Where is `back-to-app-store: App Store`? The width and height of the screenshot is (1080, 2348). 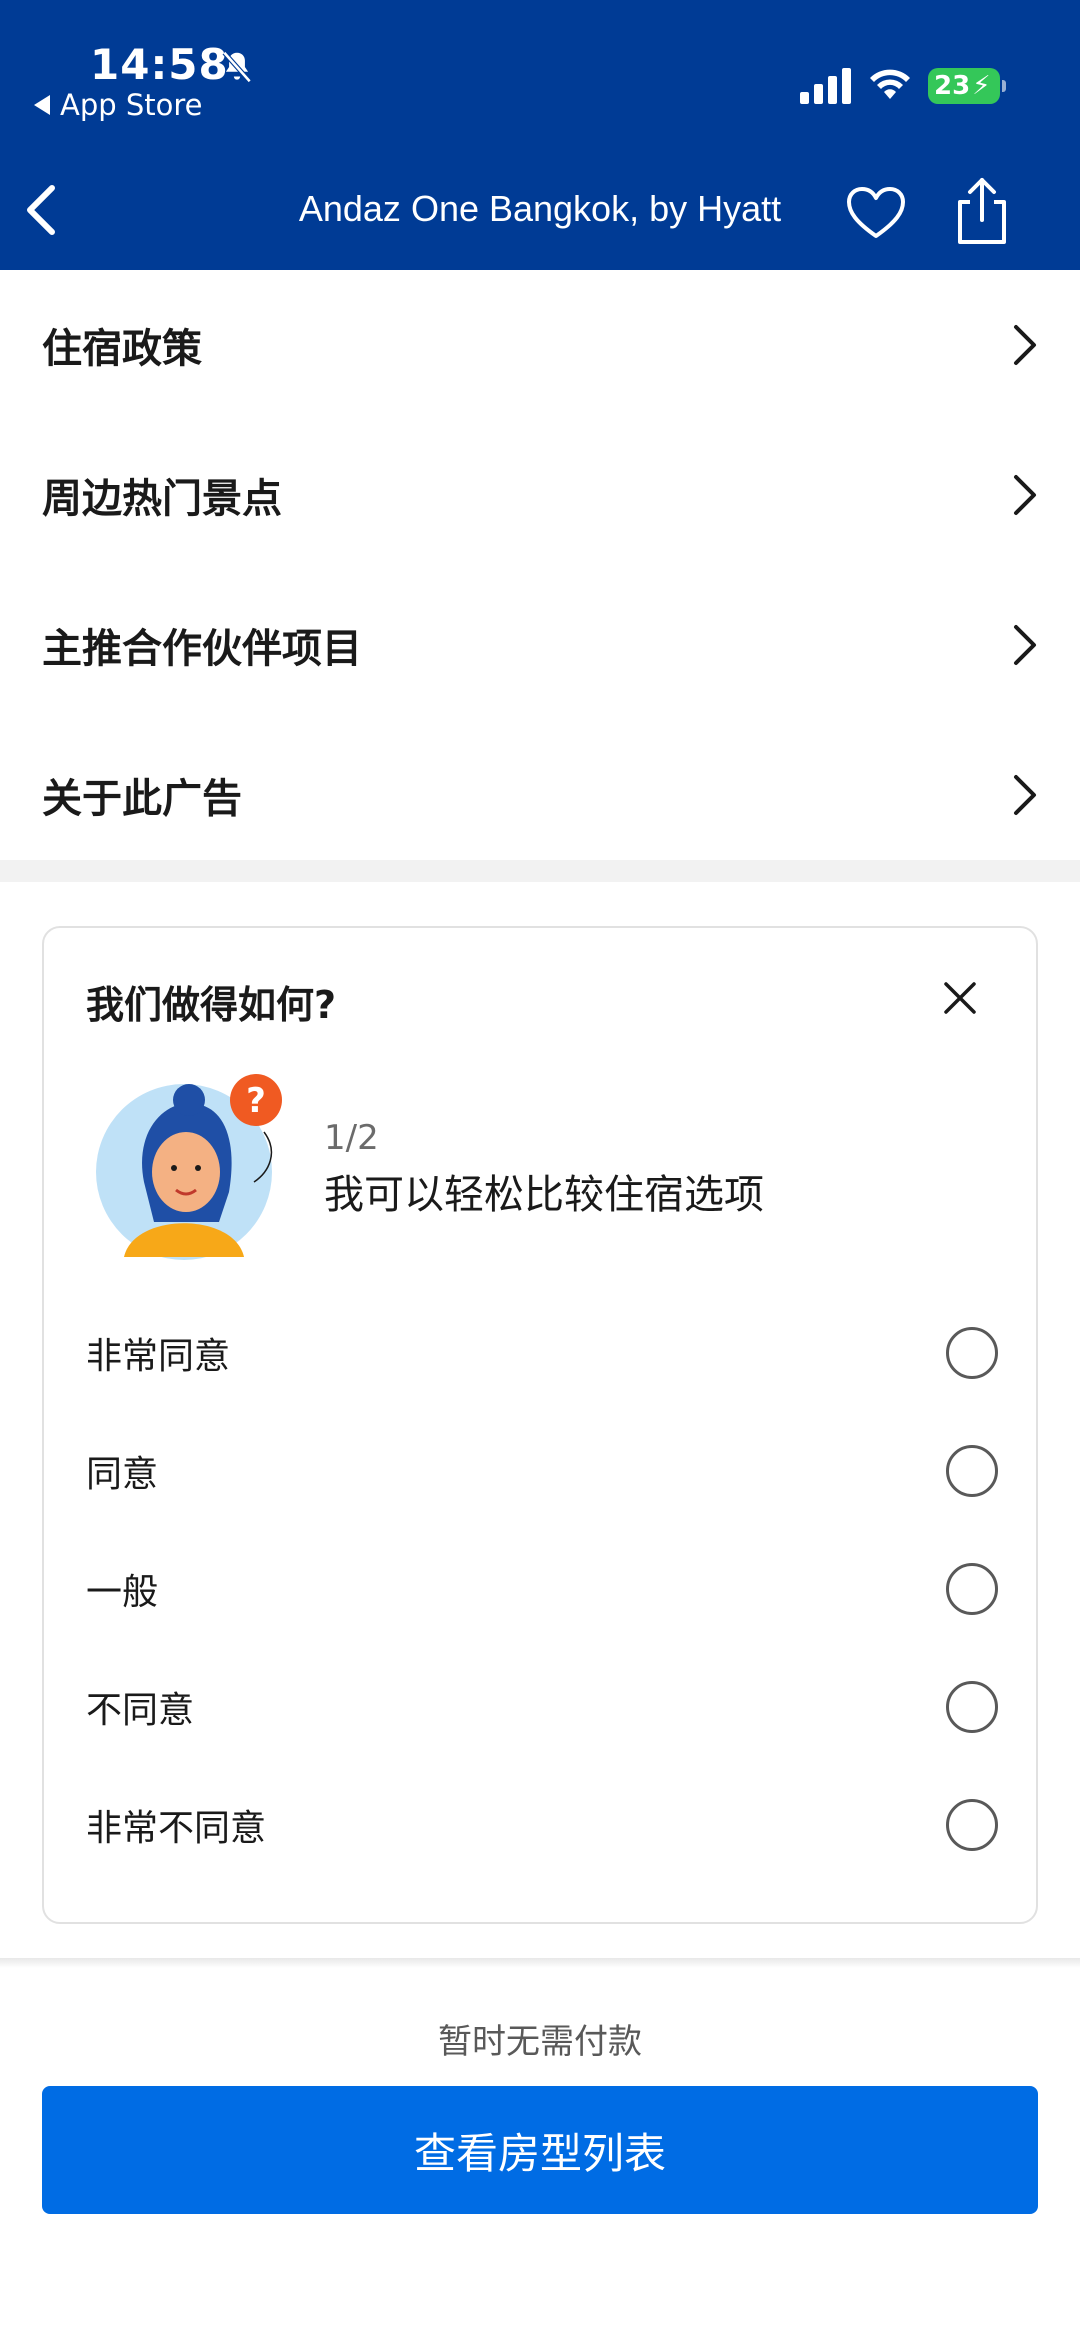 back-to-app-store: App Store is located at coordinates (118, 105).